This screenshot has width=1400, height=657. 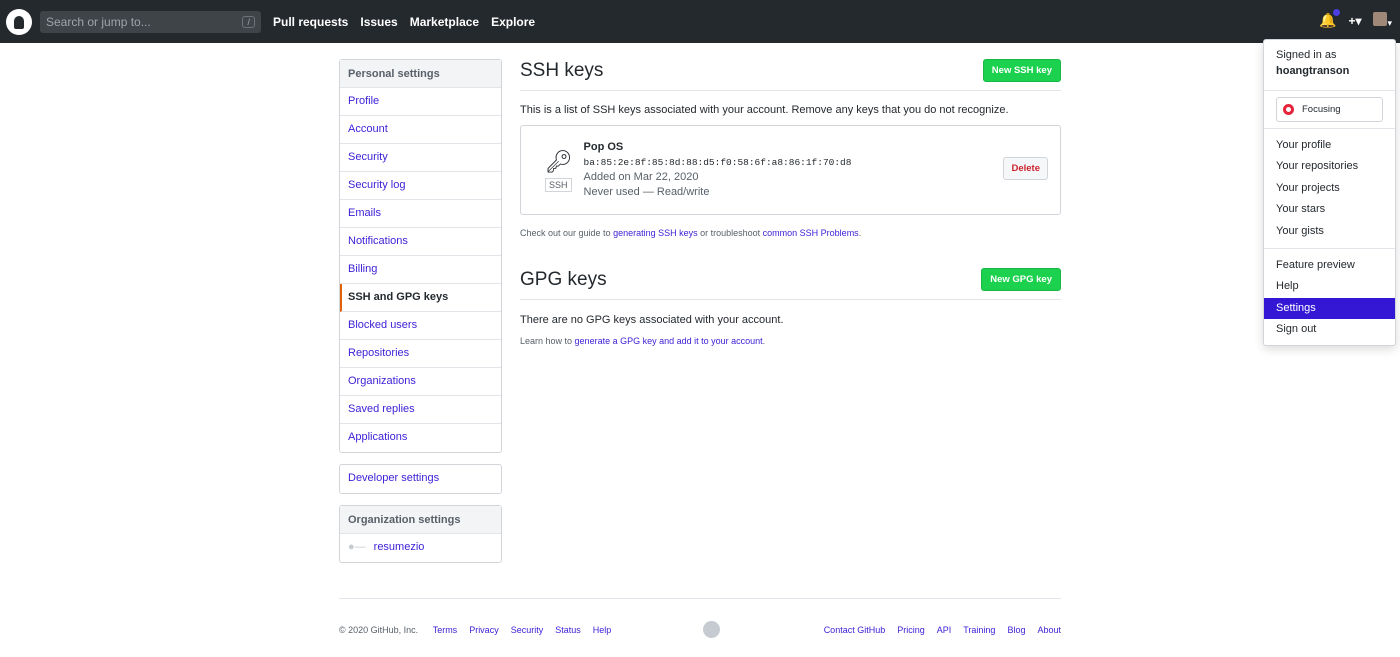 I want to click on organization-settings-nav: Organization settings ●— resumezio, so click(x=420, y=534).